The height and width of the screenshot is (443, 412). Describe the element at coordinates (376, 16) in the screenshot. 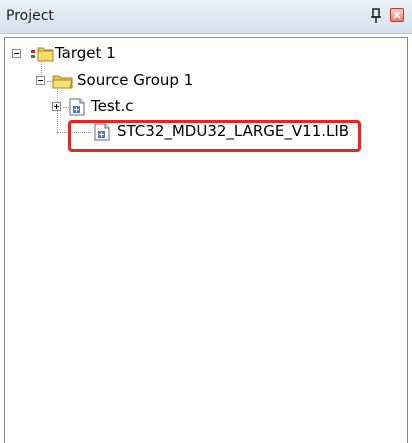

I see `pin-icon` at that location.